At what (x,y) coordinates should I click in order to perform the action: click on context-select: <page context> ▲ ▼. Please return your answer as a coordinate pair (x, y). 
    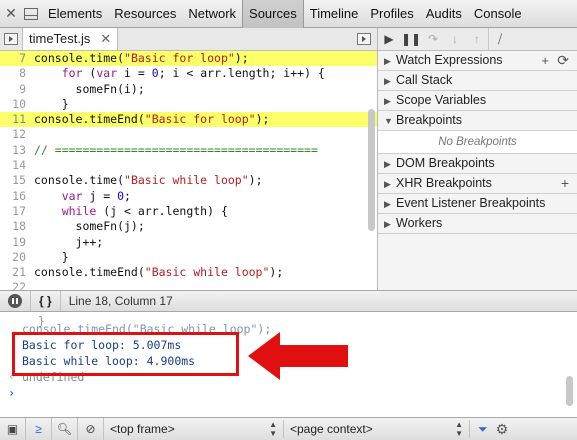
    Looking at the image, I should click on (377, 429).